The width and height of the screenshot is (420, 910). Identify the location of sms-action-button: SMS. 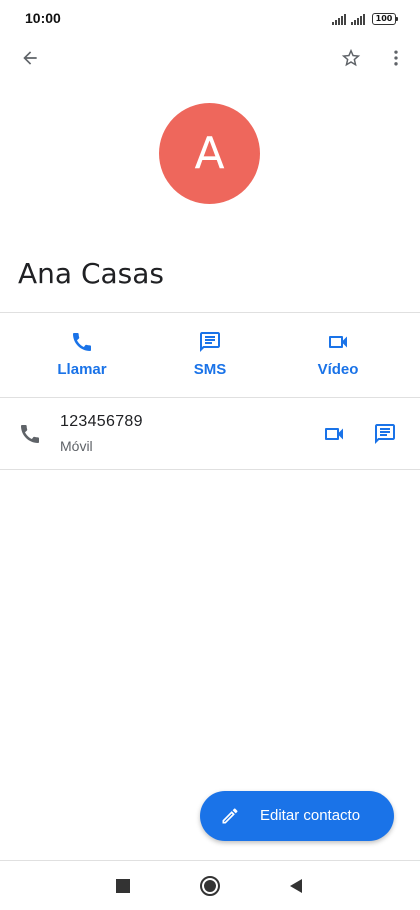
(210, 355).